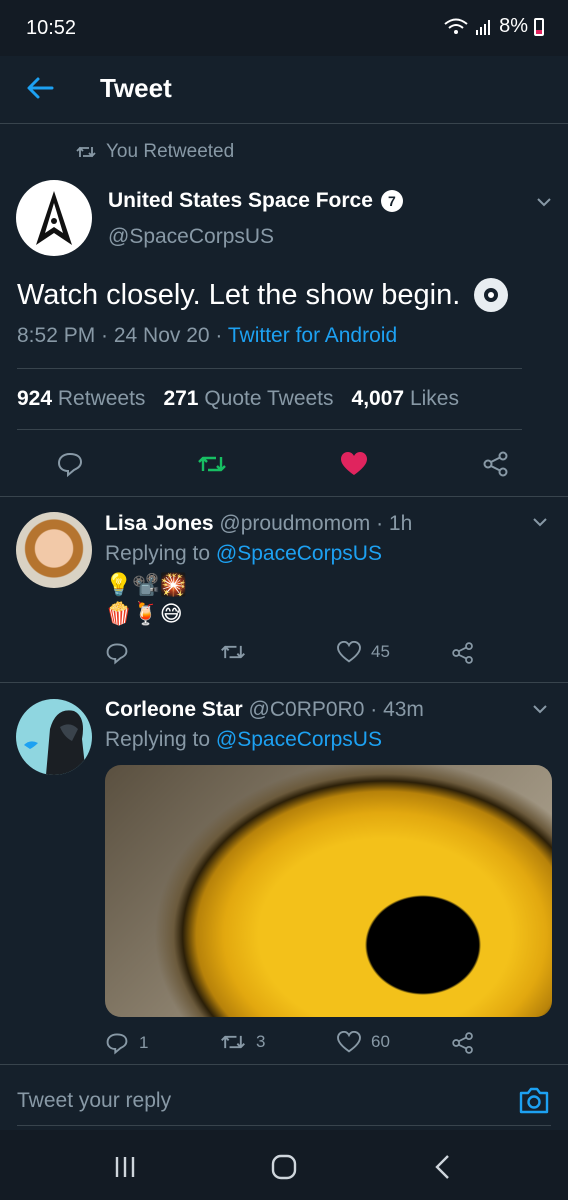  What do you see at coordinates (55, 742) in the screenshot?
I see `avatar-art` at bounding box center [55, 742].